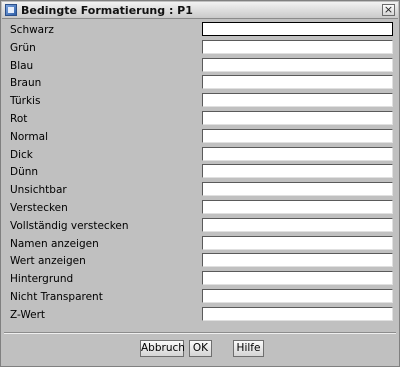  I want to click on field-label: Verstecken, so click(39, 207).